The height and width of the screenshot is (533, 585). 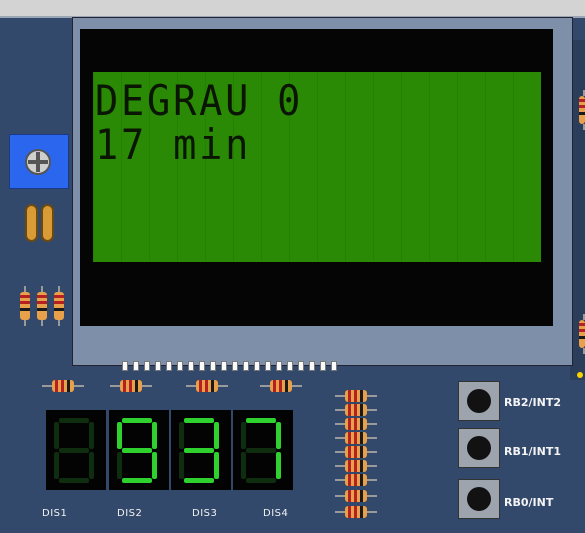 I want to click on display-label-dis3: DIS3, so click(x=205, y=513).